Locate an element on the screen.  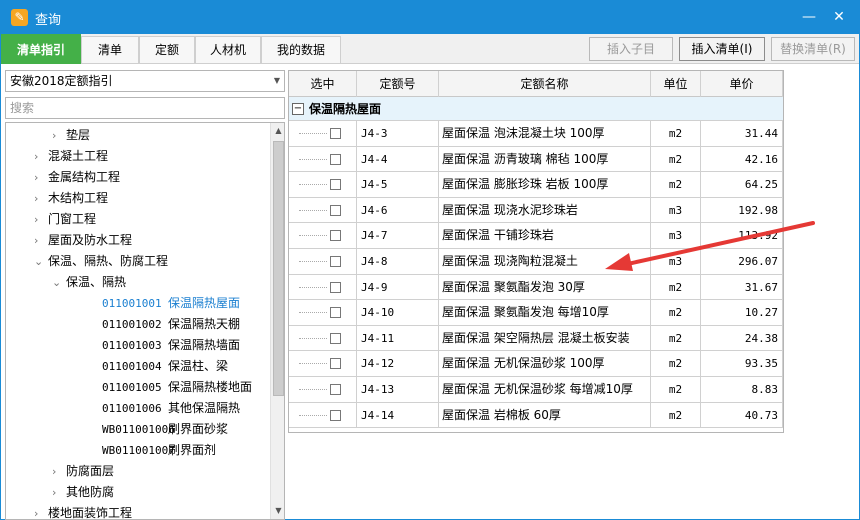
tree-item: › 其他防腐 is located at coordinates (83, 492).